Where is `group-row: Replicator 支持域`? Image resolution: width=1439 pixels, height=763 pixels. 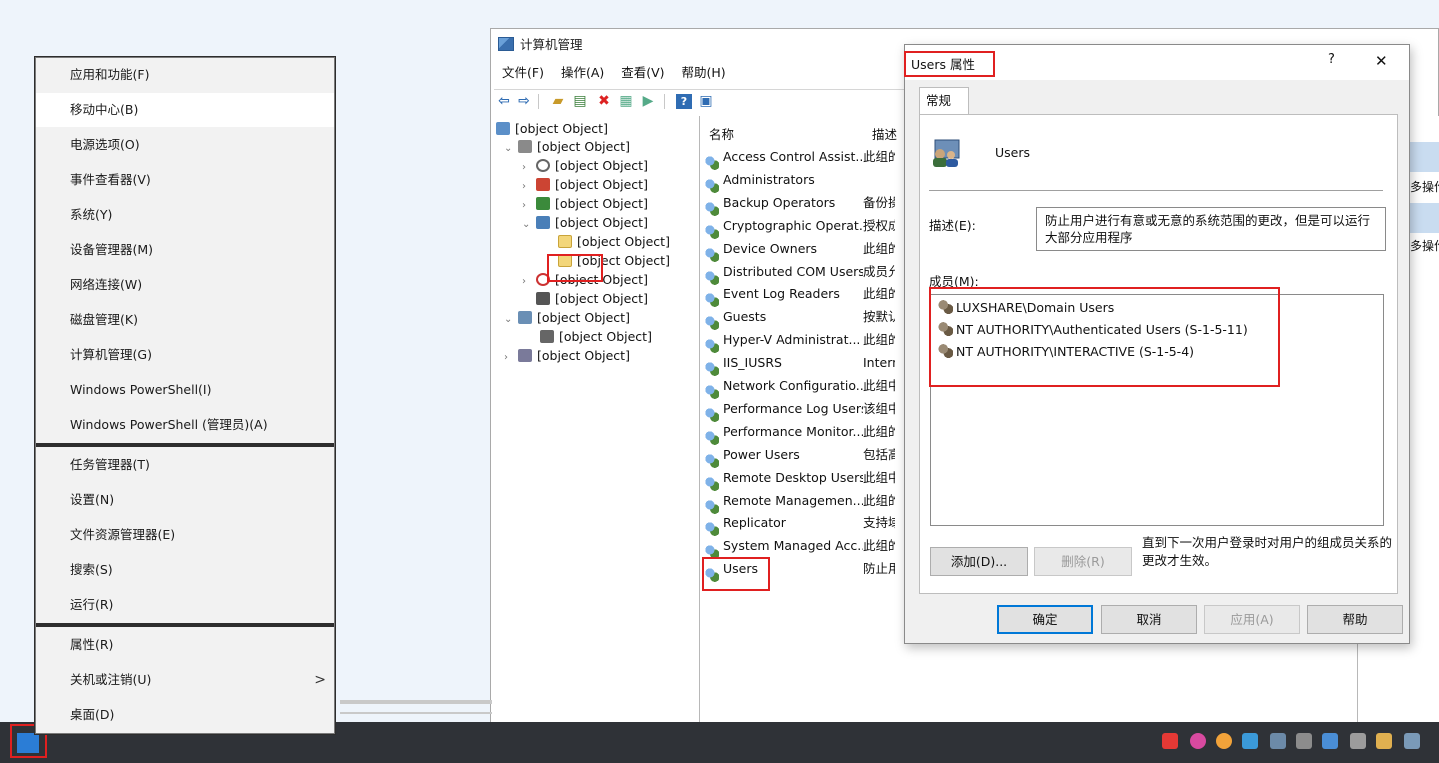
group-row: Replicator 支持域 is located at coordinates (805, 524).